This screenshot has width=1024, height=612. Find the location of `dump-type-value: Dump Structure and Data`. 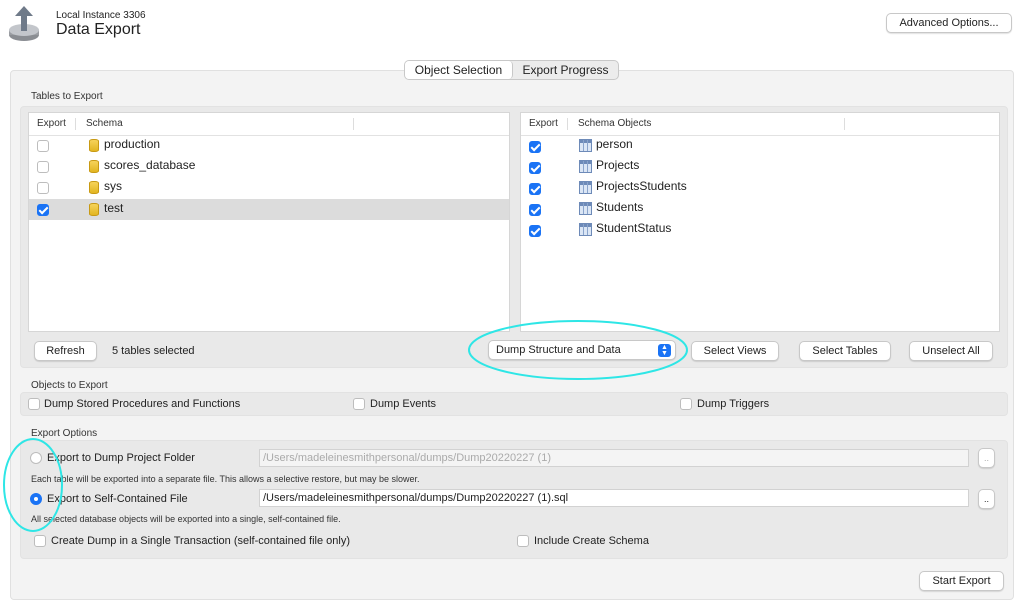

dump-type-value: Dump Structure and Data is located at coordinates (558, 350).